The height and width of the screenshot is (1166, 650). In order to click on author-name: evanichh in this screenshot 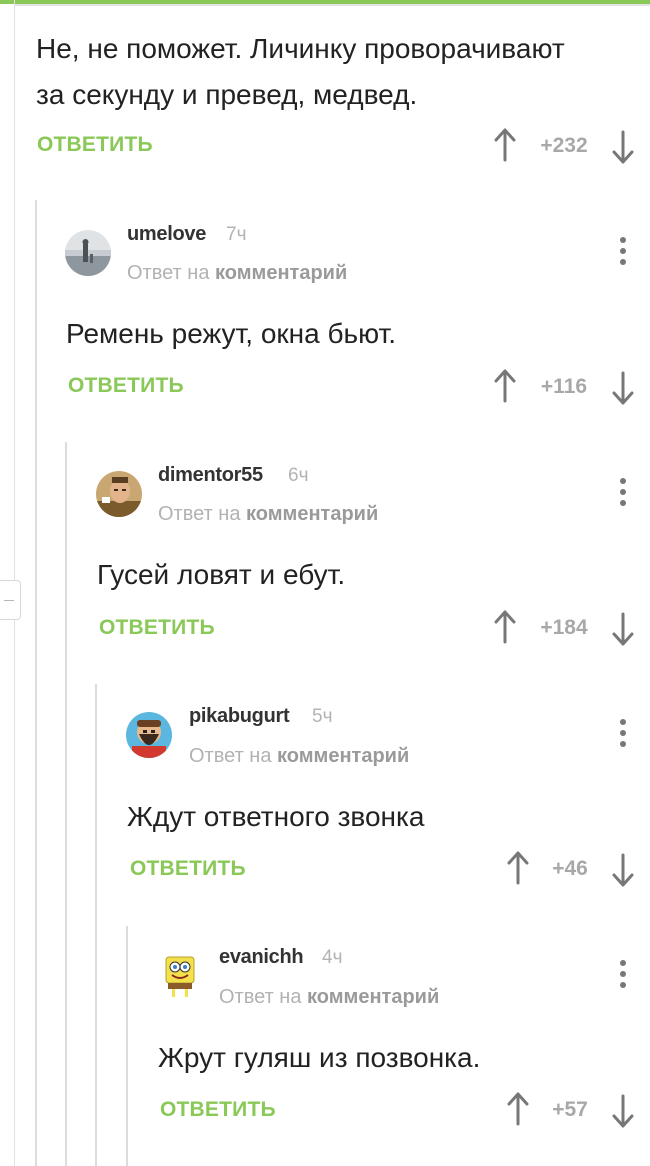, I will do `click(261, 957)`.